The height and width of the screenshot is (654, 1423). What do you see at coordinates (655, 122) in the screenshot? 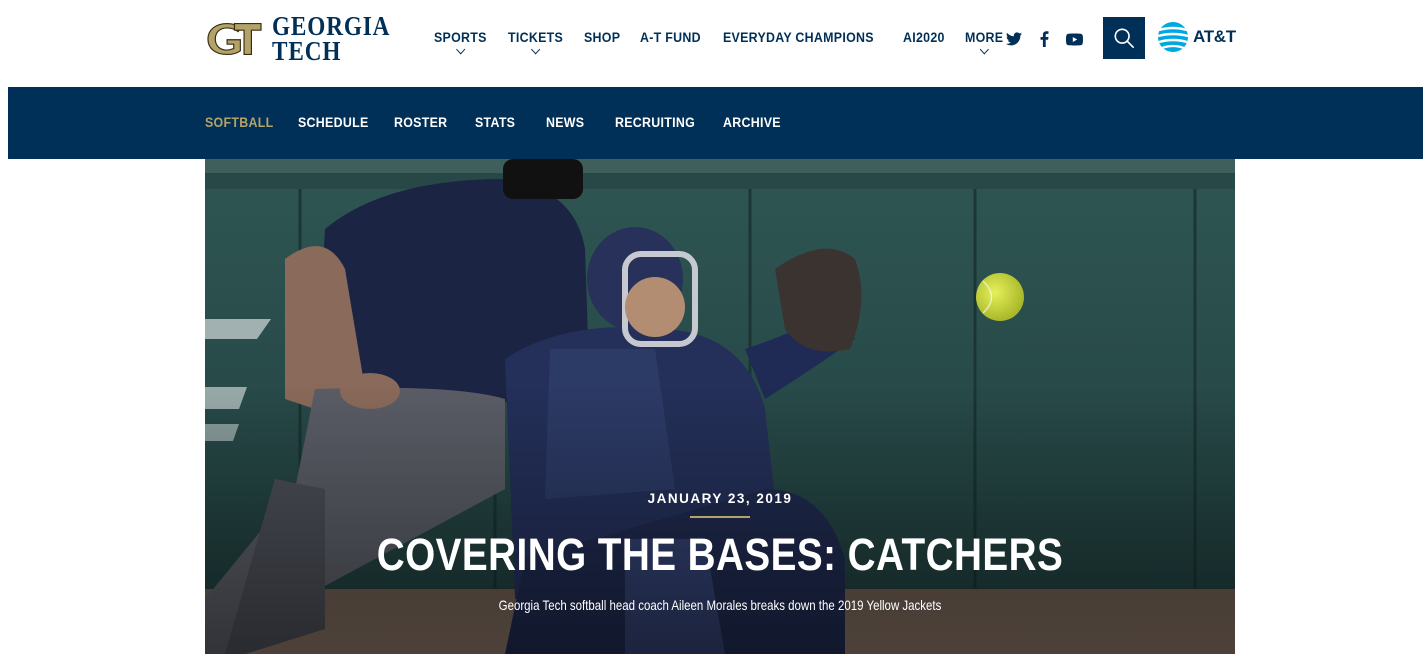
I see `subnav-recruiting: RECRUITING` at bounding box center [655, 122].